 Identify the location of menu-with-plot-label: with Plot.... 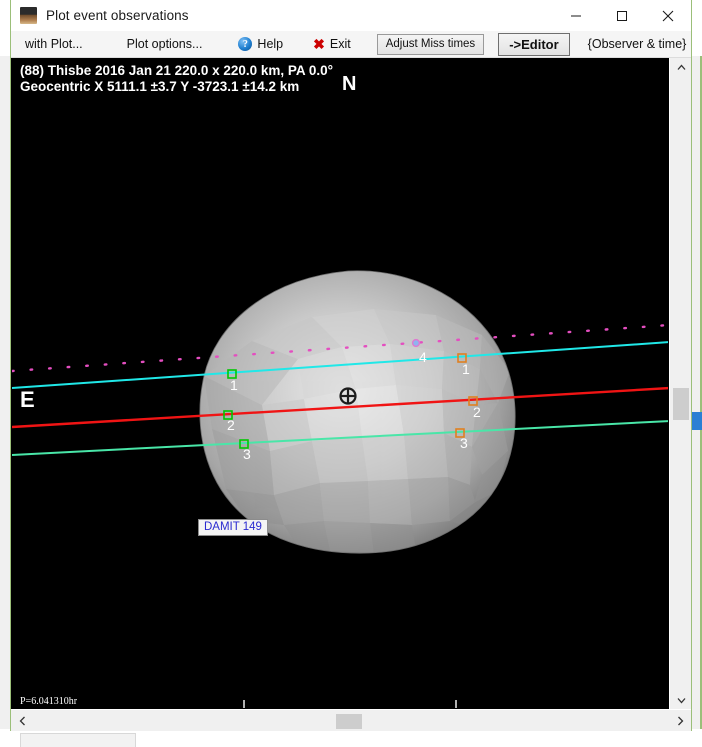
(54, 44).